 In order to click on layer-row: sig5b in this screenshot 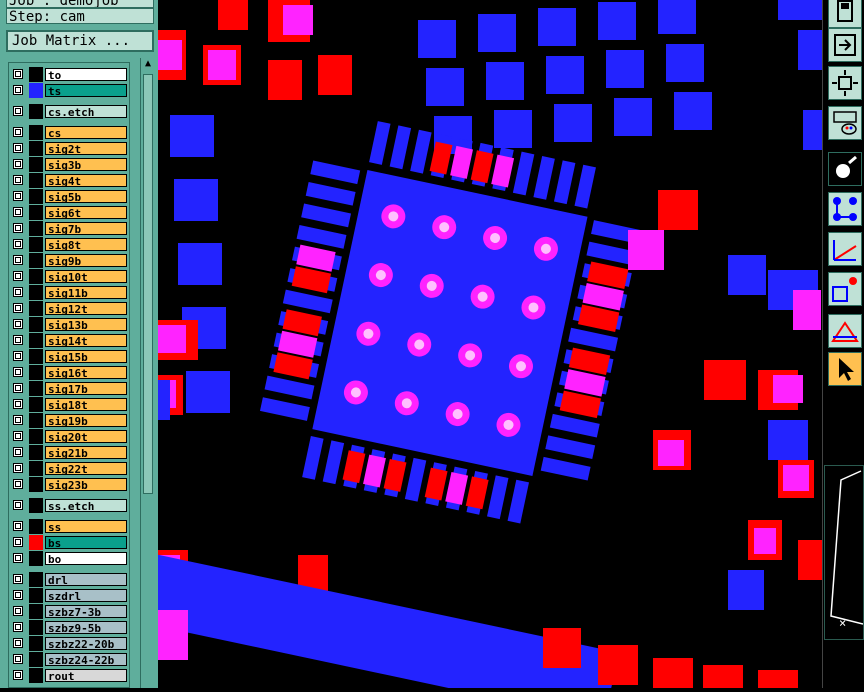, I will do `click(70, 196)`.